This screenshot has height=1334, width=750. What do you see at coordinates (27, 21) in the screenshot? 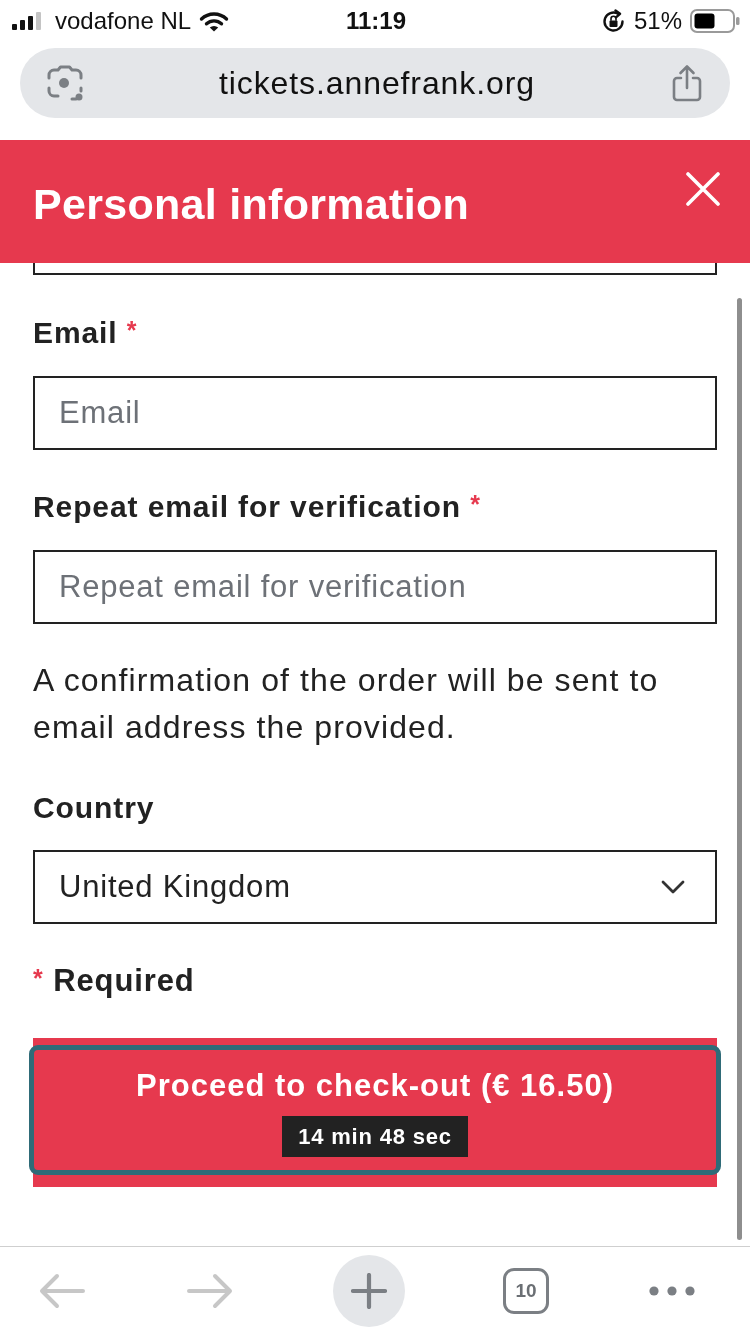
I see `signal-icon` at bounding box center [27, 21].